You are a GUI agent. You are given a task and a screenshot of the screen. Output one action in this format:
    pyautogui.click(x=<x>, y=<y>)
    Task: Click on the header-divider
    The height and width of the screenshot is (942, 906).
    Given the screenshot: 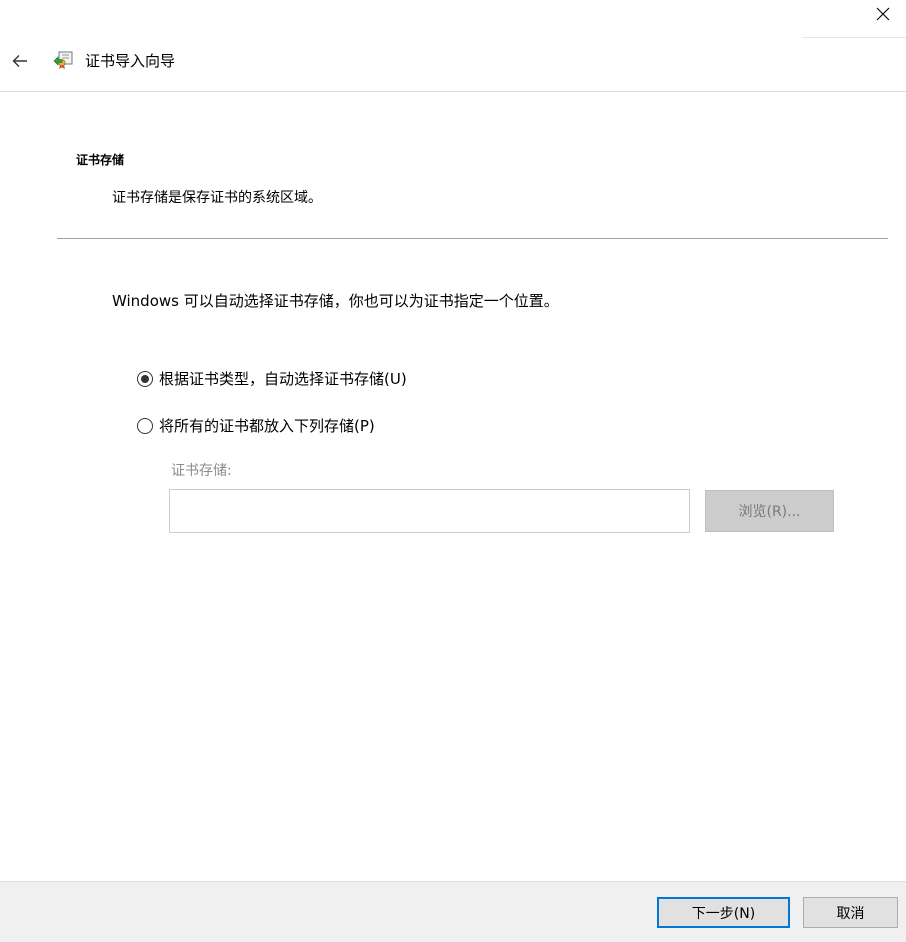 What is the action you would take?
    pyautogui.click(x=453, y=91)
    